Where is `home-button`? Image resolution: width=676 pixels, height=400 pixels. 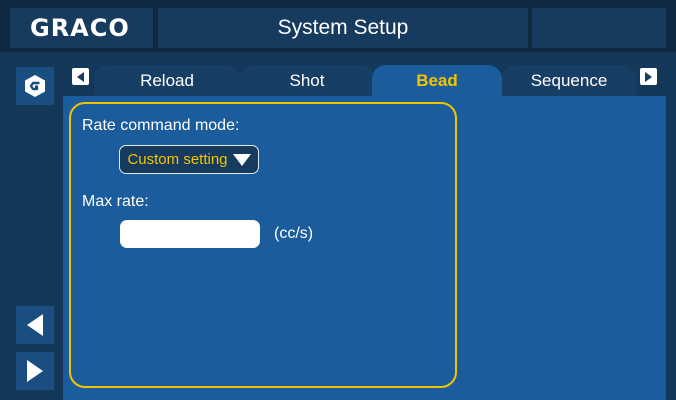 home-button is located at coordinates (35, 86).